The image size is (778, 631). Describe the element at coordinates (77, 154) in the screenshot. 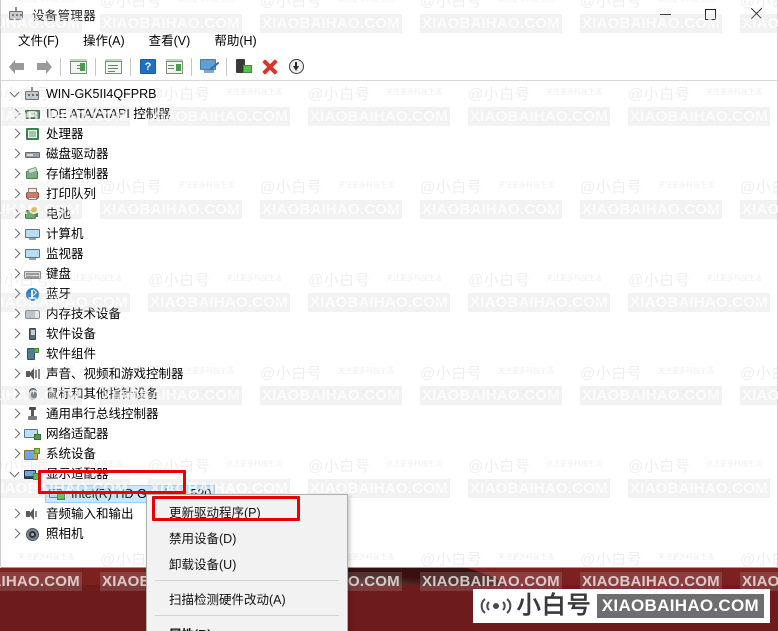

I see `tree-item-label: 磁盘驱动器` at that location.